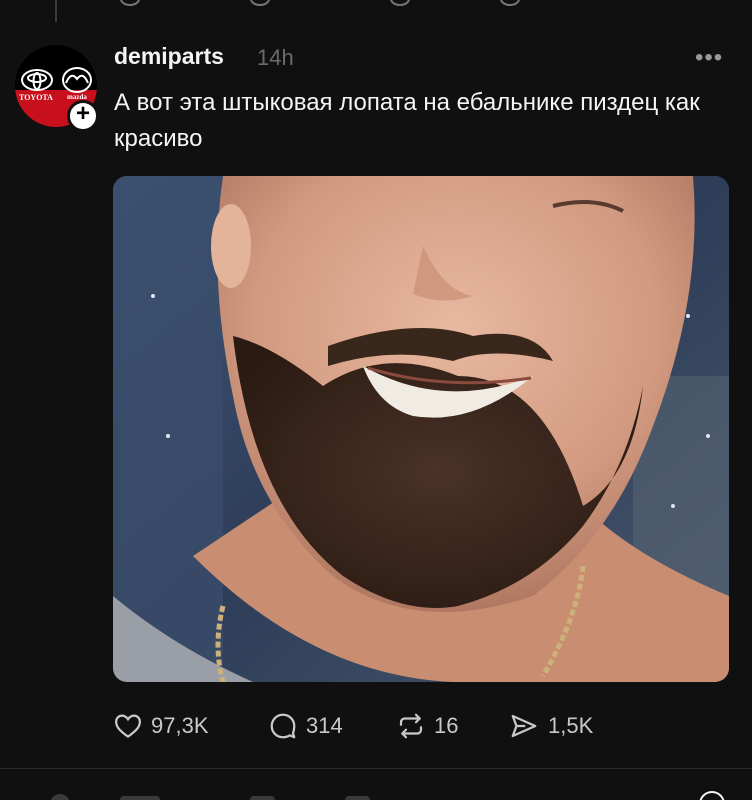 This screenshot has height=800, width=752. What do you see at coordinates (446, 725) in the screenshot?
I see `repost-count: 16` at bounding box center [446, 725].